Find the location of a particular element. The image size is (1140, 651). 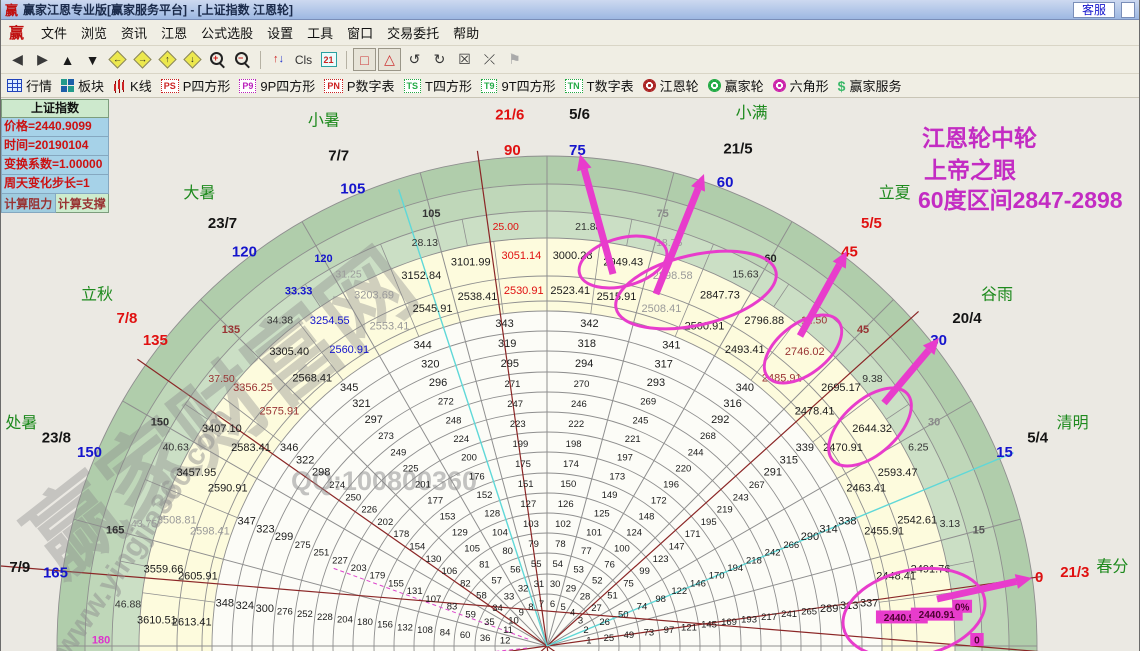

customer-service-button: 客服 is located at coordinates (1093, 9).